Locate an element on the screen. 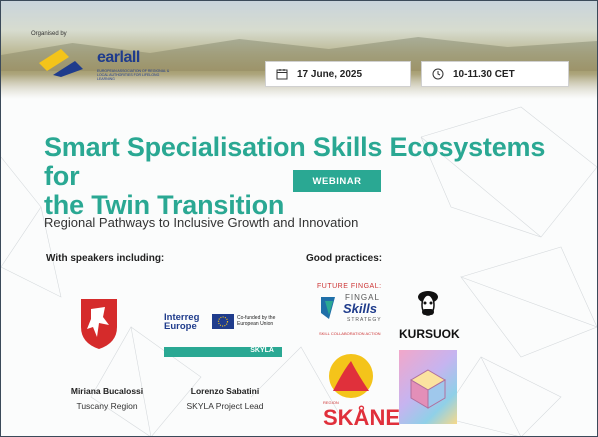  fingal-line-5: SKILL COLLABORATION ACTION is located at coordinates (350, 333).